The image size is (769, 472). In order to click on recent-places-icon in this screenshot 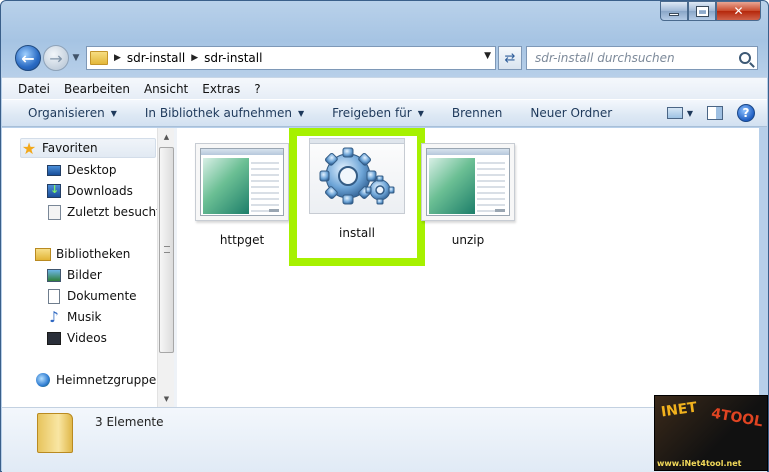, I will do `click(54, 212)`.